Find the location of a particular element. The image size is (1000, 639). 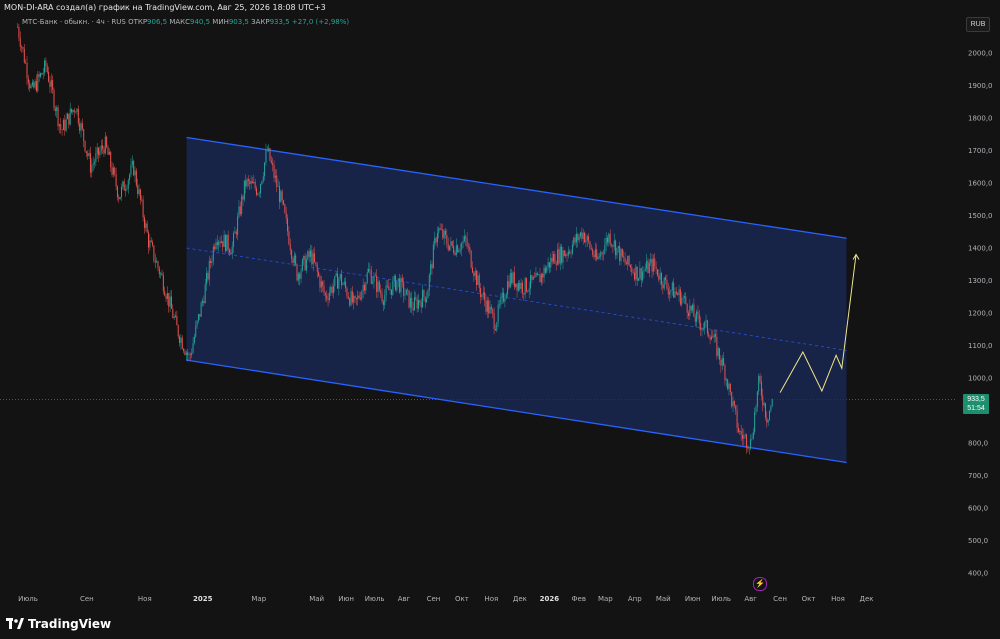

last-price-tag: 933,5 51:54 is located at coordinates (976, 404).